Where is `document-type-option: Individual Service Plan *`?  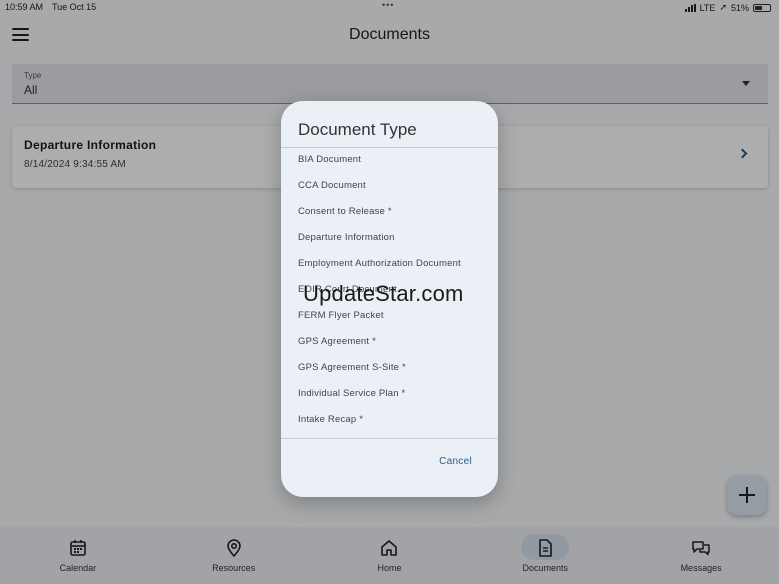 document-type-option: Individual Service Plan * is located at coordinates (389, 395).